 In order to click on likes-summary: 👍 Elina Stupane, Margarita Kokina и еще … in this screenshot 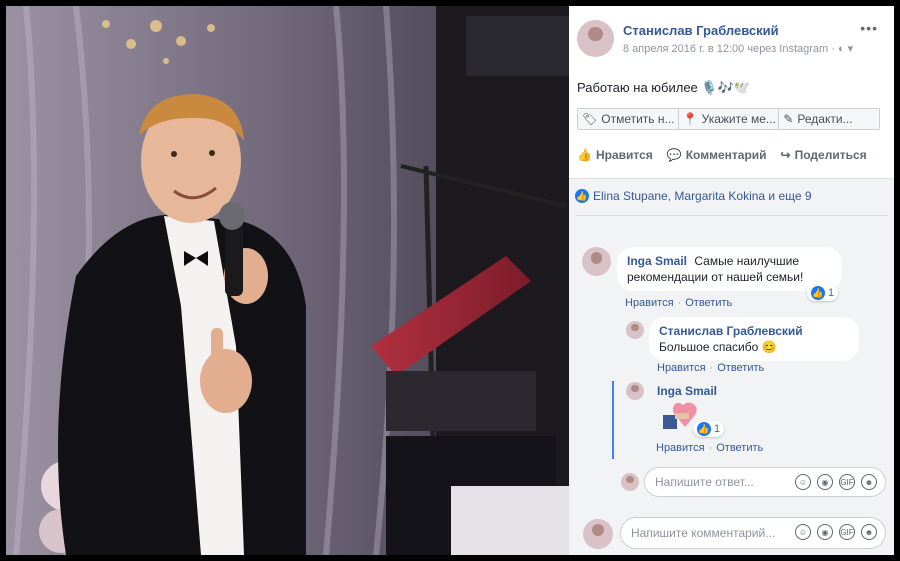, I will do `click(693, 196)`.